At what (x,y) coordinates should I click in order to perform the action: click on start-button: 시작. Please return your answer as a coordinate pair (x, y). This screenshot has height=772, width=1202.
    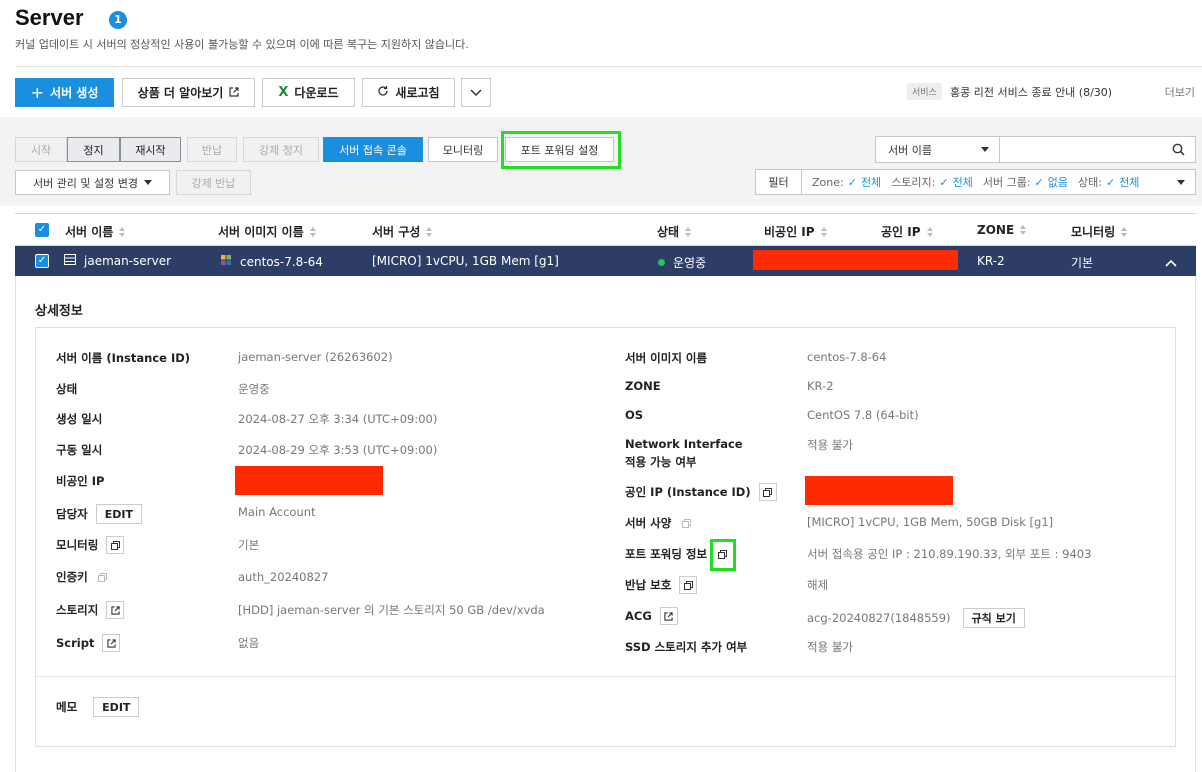
    Looking at the image, I should click on (41, 149).